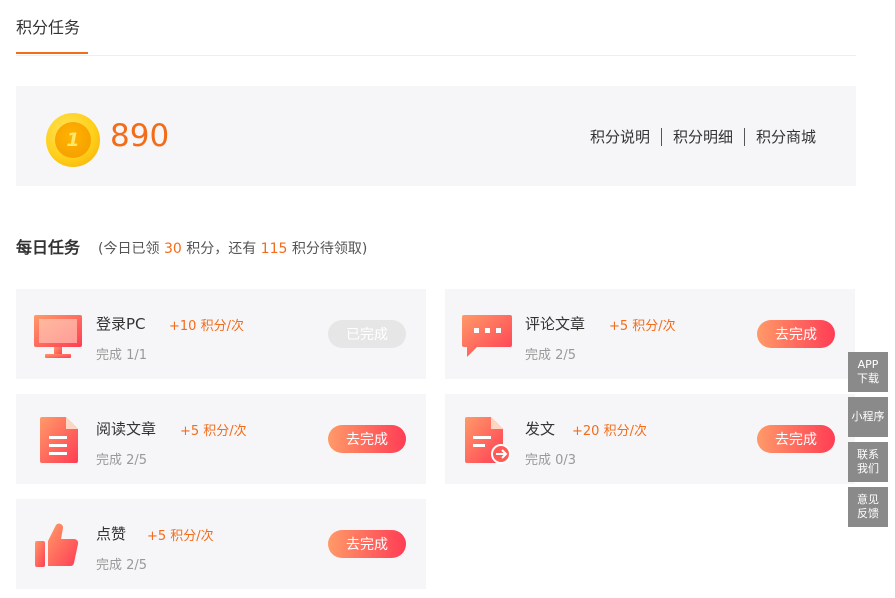  What do you see at coordinates (487, 336) in the screenshot?
I see `comment-icon` at bounding box center [487, 336].